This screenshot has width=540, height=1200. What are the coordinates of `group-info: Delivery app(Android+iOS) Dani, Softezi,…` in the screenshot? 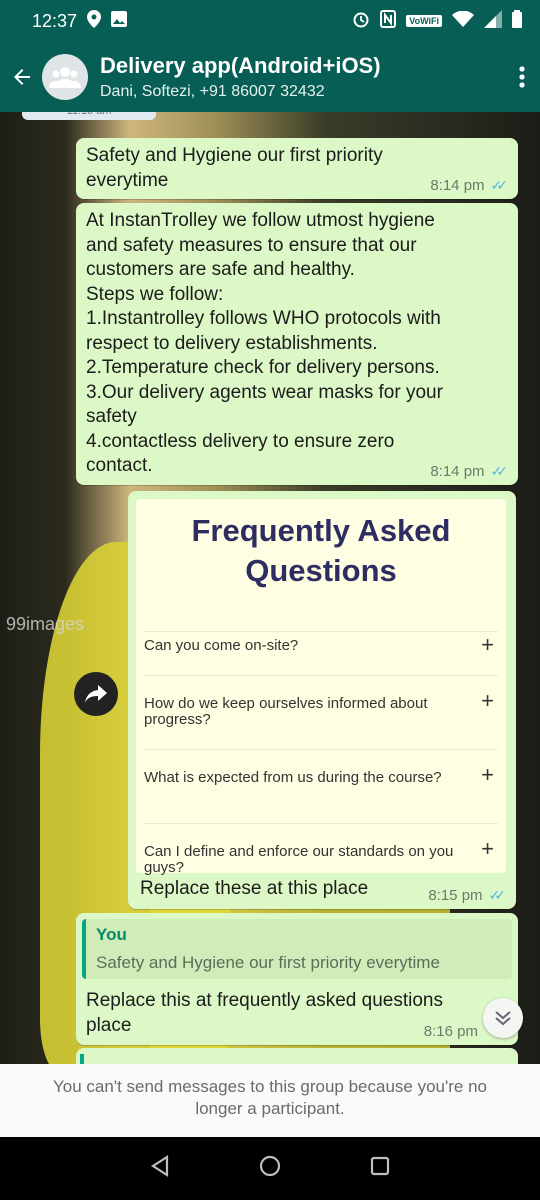 It's located at (302, 77).